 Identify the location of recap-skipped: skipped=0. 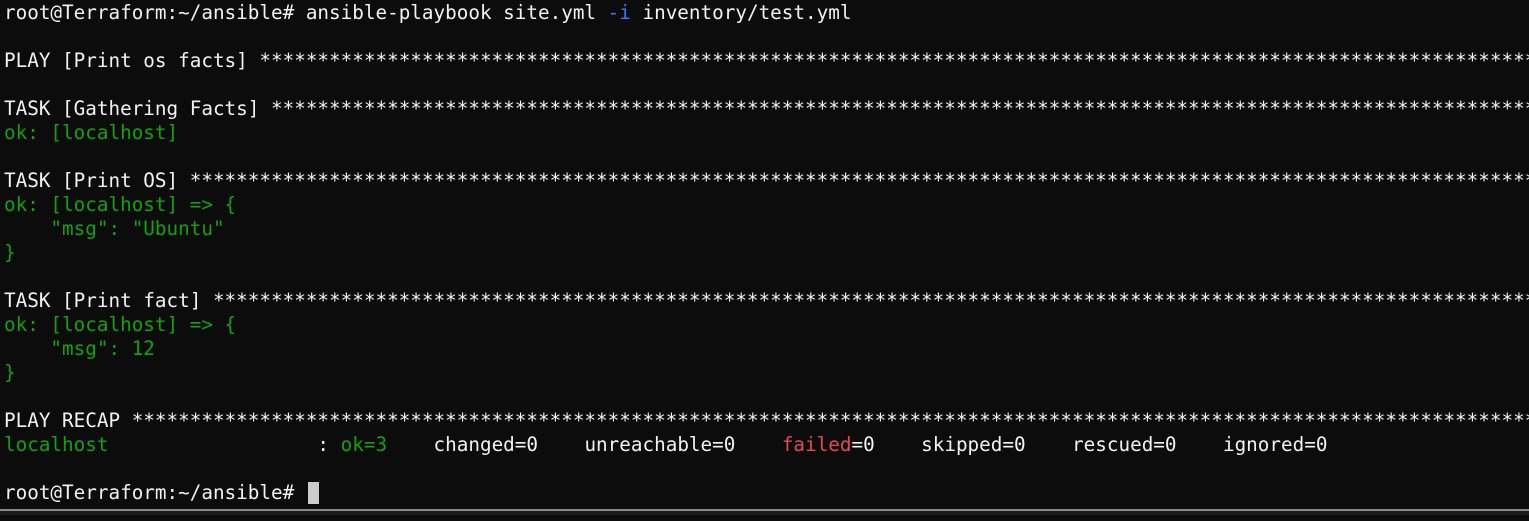
(973, 444).